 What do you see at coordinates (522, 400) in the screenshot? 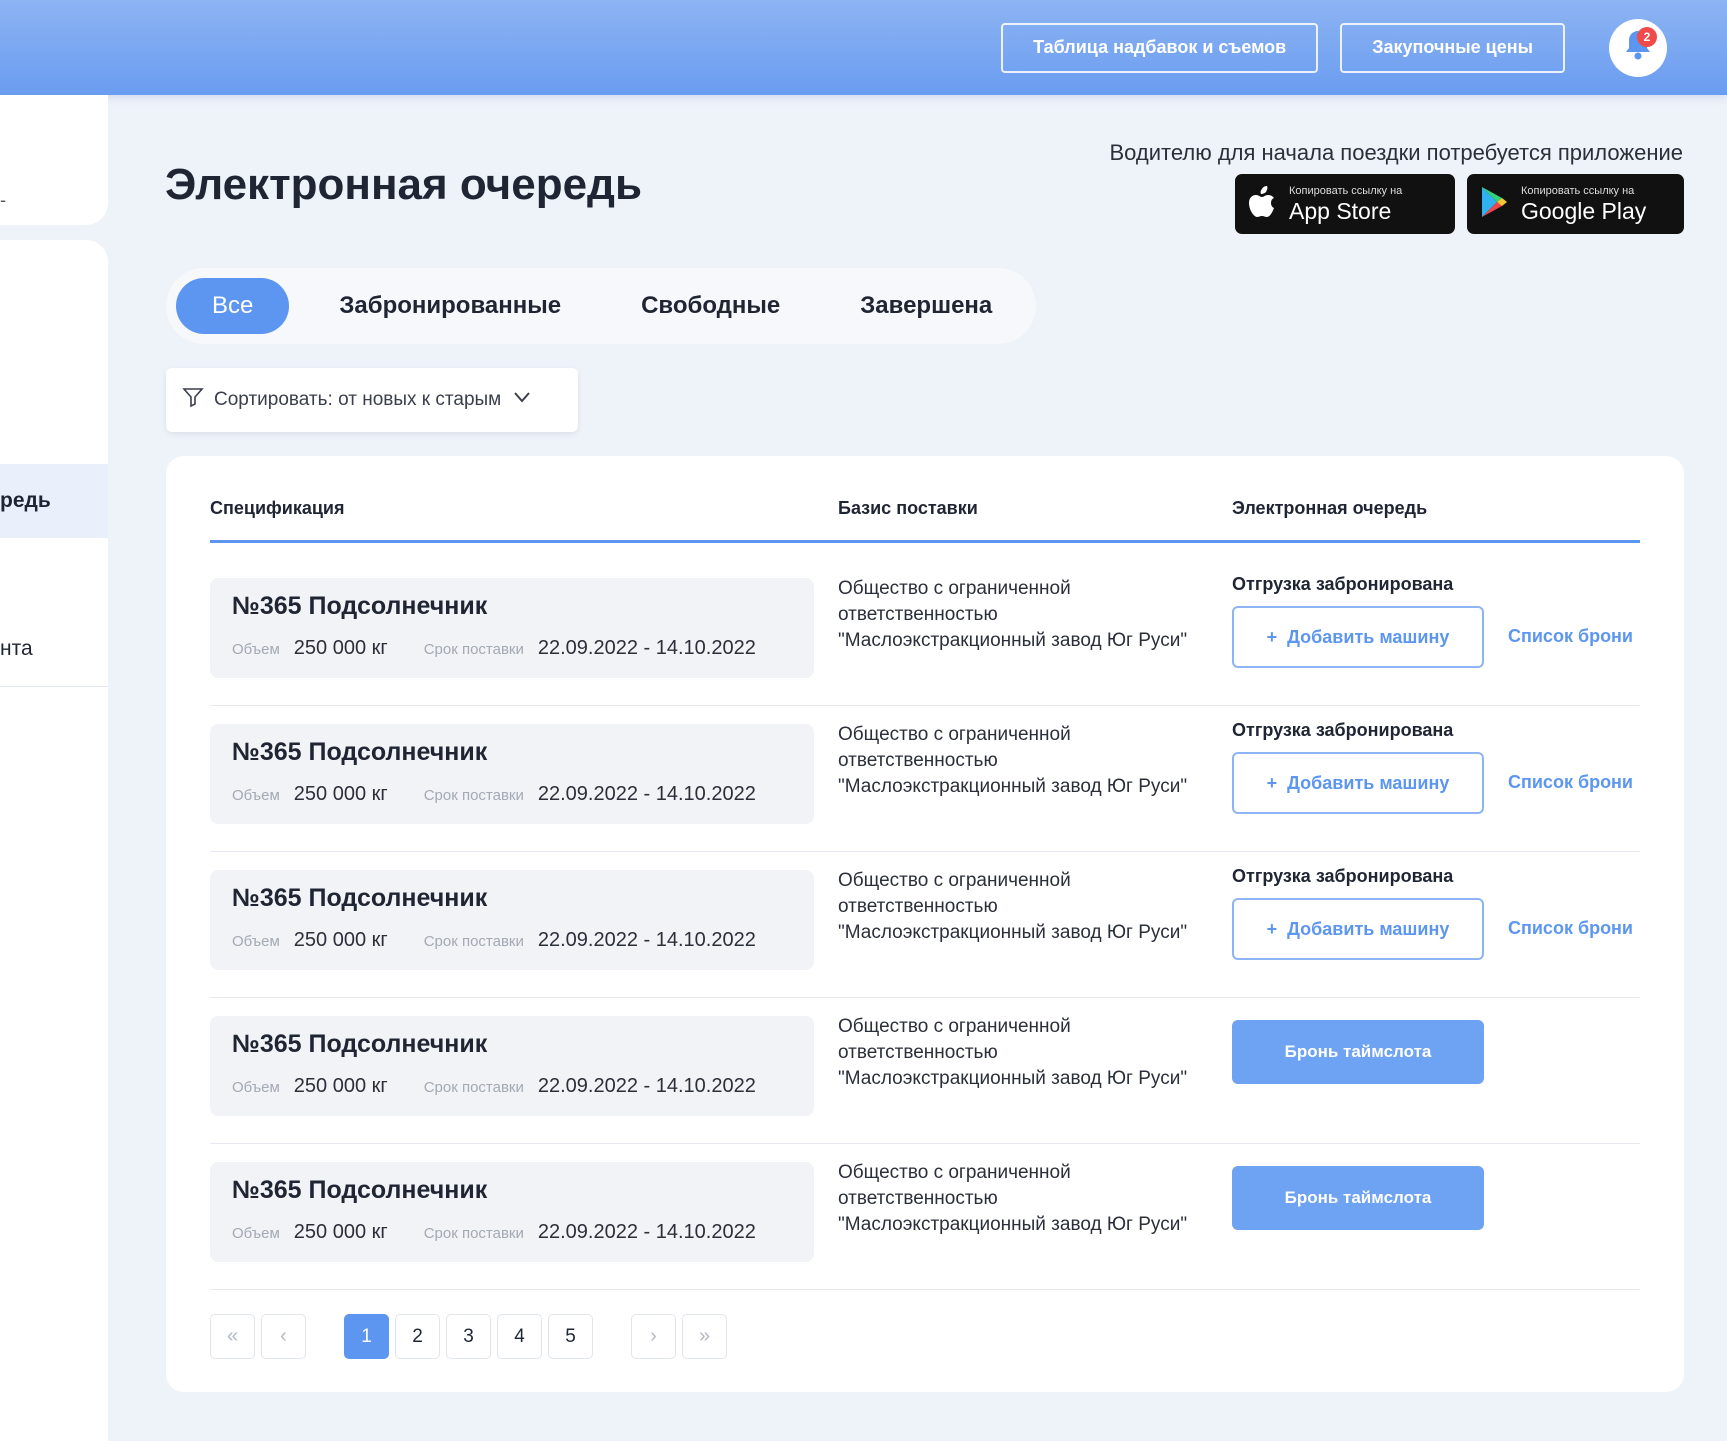
I see `chevron-down-icon` at bounding box center [522, 400].